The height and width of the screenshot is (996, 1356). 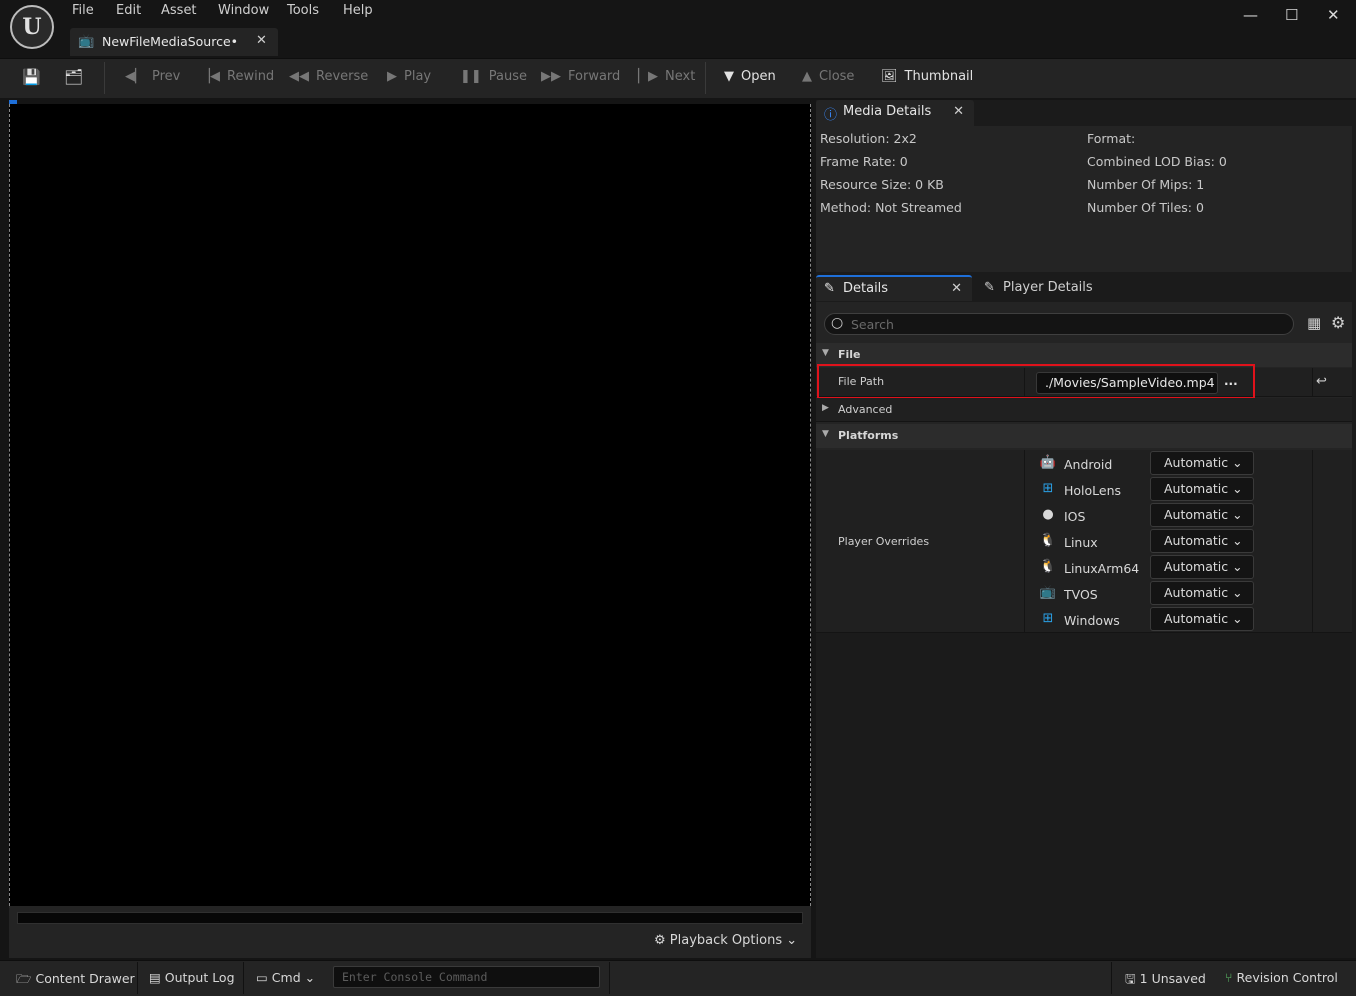 I want to click on menu-tools: Tools, so click(x=303, y=10).